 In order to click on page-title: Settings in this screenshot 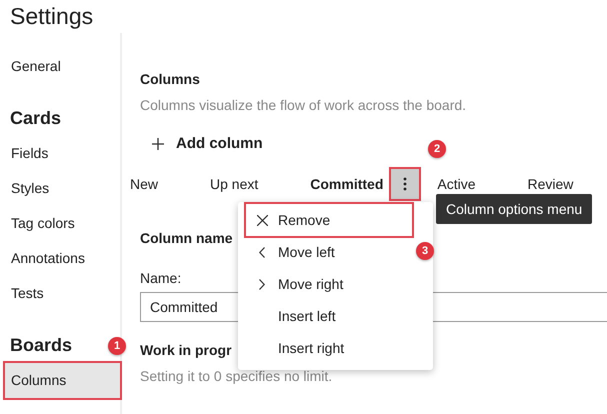, I will do `click(51, 16)`.